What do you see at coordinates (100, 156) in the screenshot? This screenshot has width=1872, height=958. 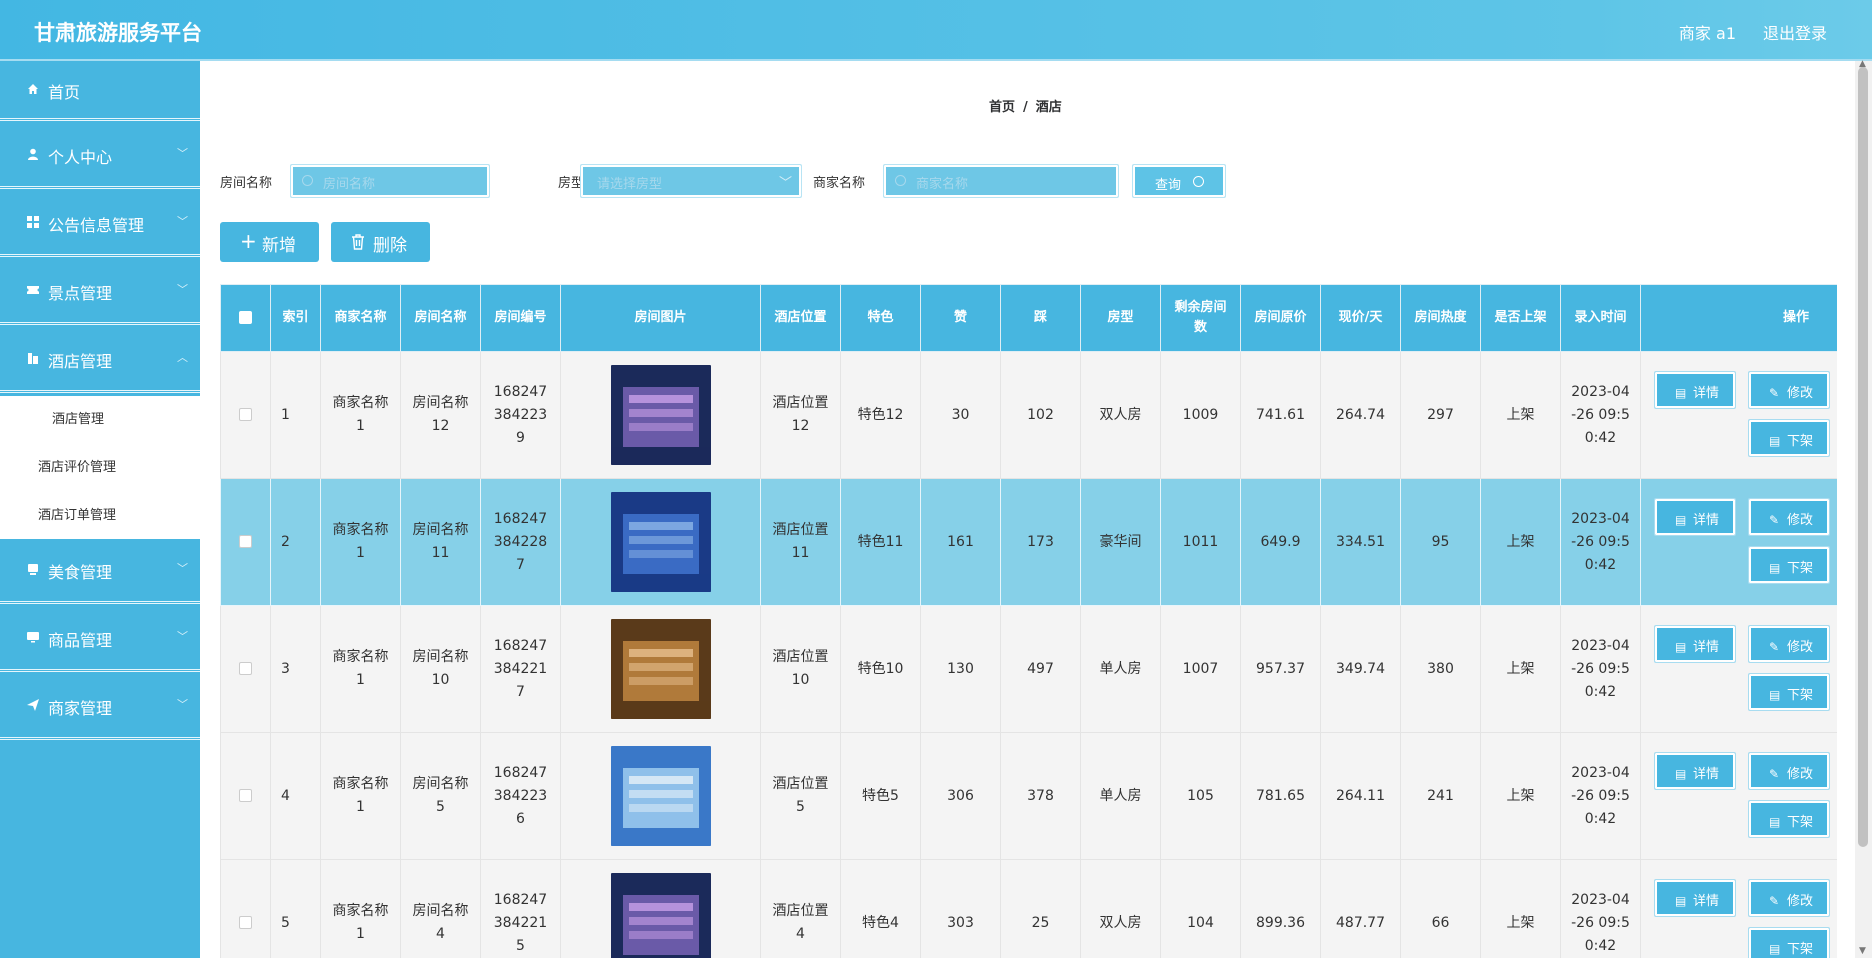 I see `sidebar-item-profile: 个人中心 ﹀` at bounding box center [100, 156].